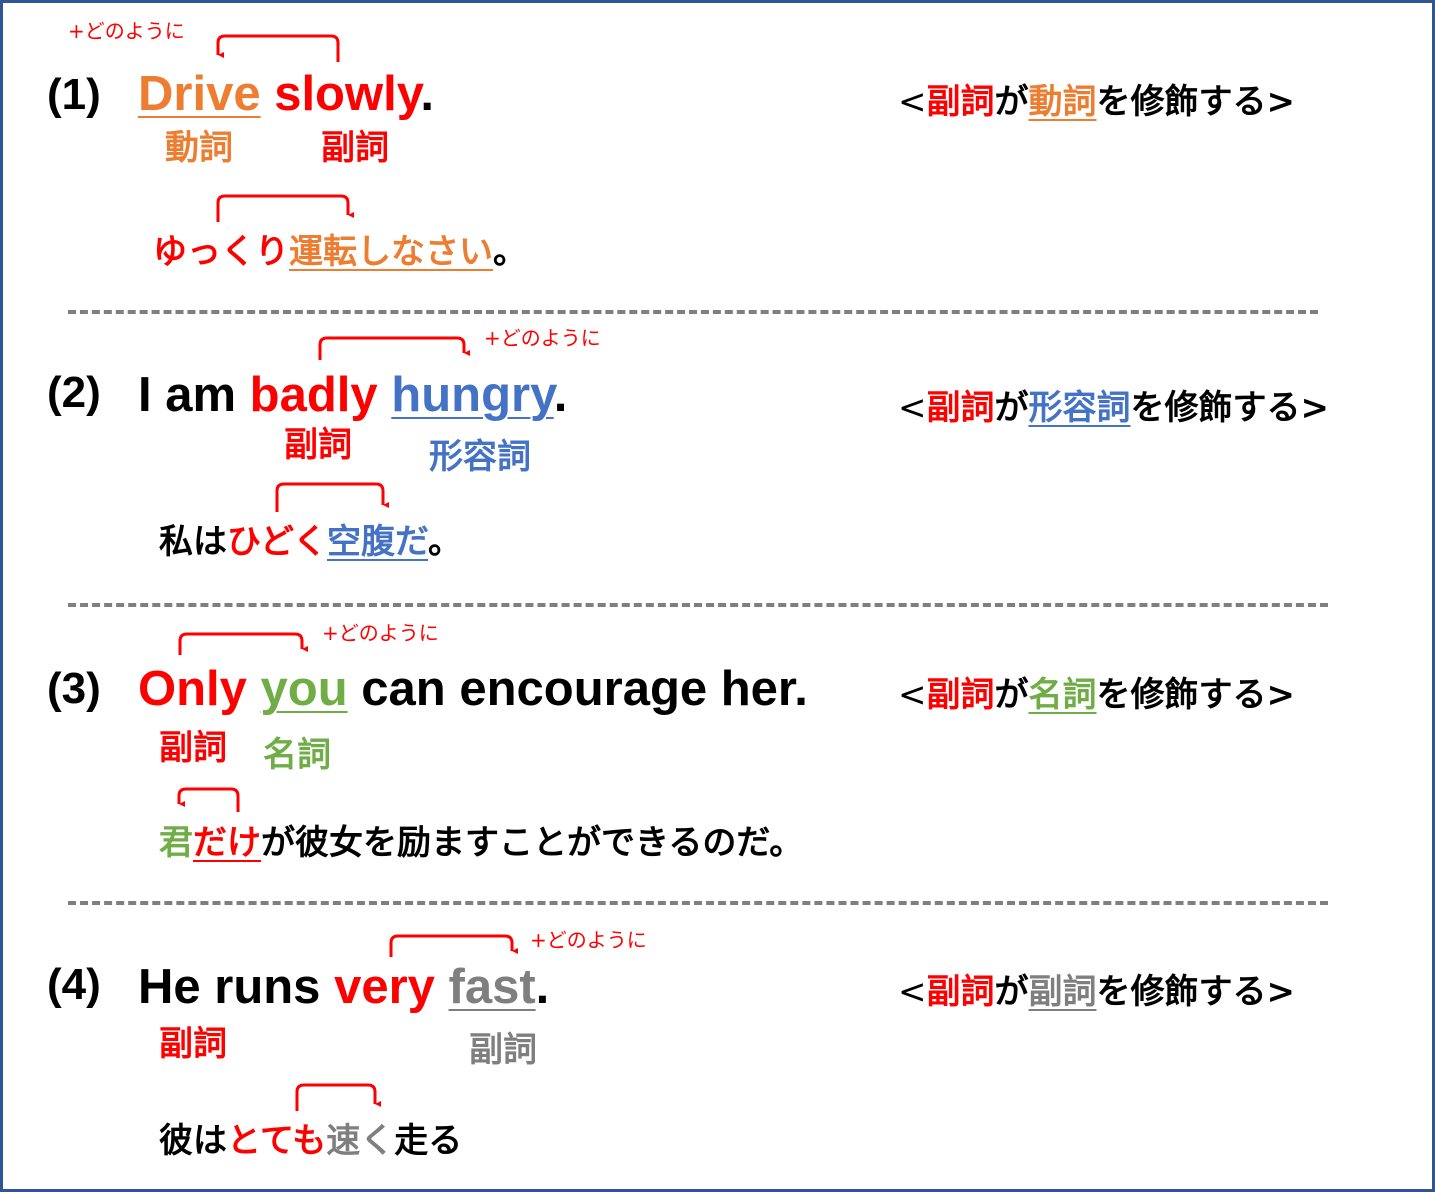 The width and height of the screenshot is (1435, 1192). What do you see at coordinates (492, 987) in the screenshot?
I see `modified-adverb-word: fast` at bounding box center [492, 987].